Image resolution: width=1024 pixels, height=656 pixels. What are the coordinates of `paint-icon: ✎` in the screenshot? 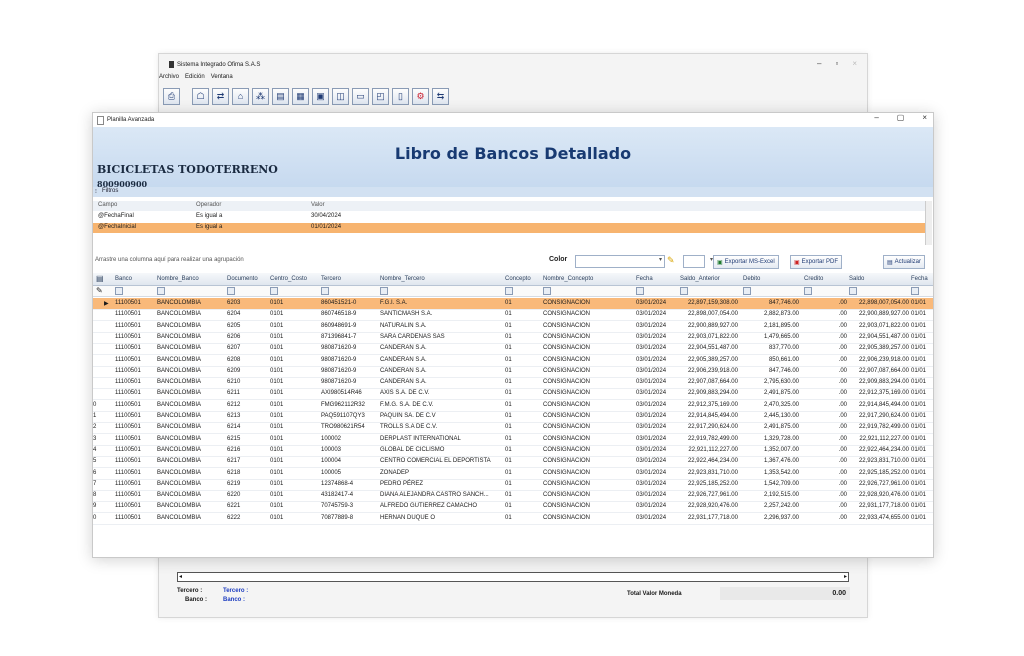 It's located at (671, 260).